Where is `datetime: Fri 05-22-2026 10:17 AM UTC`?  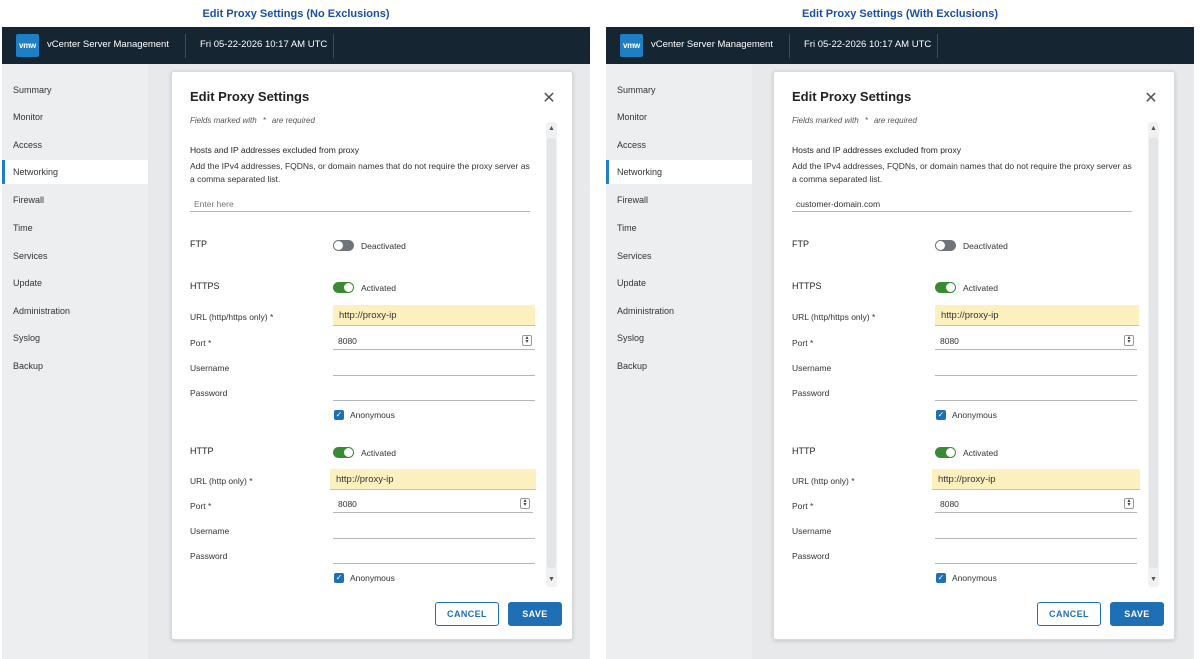
datetime: Fri 05-22-2026 10:17 AM UTC is located at coordinates (868, 44).